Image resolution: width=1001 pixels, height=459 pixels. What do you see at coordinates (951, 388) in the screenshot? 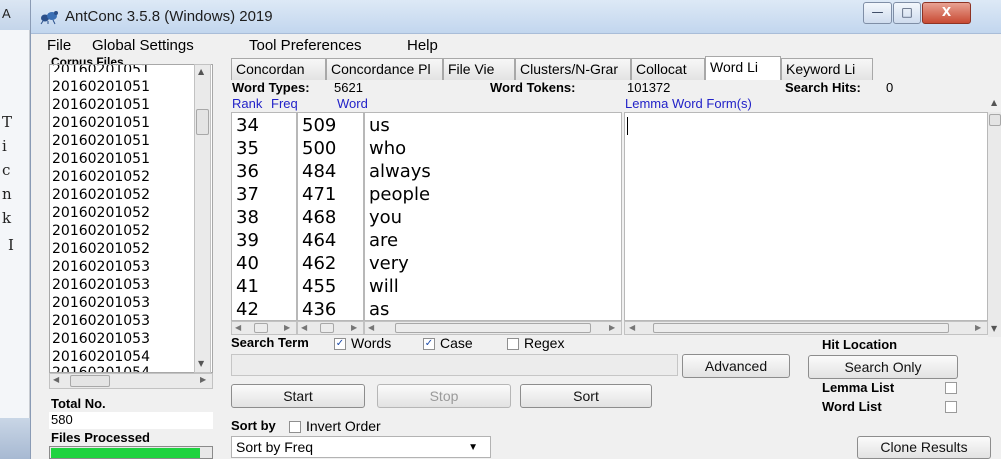
I see `lemma-list-checkbox` at bounding box center [951, 388].